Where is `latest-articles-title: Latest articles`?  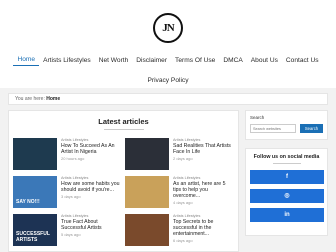 latest-articles-title: Latest articles is located at coordinates (123, 121).